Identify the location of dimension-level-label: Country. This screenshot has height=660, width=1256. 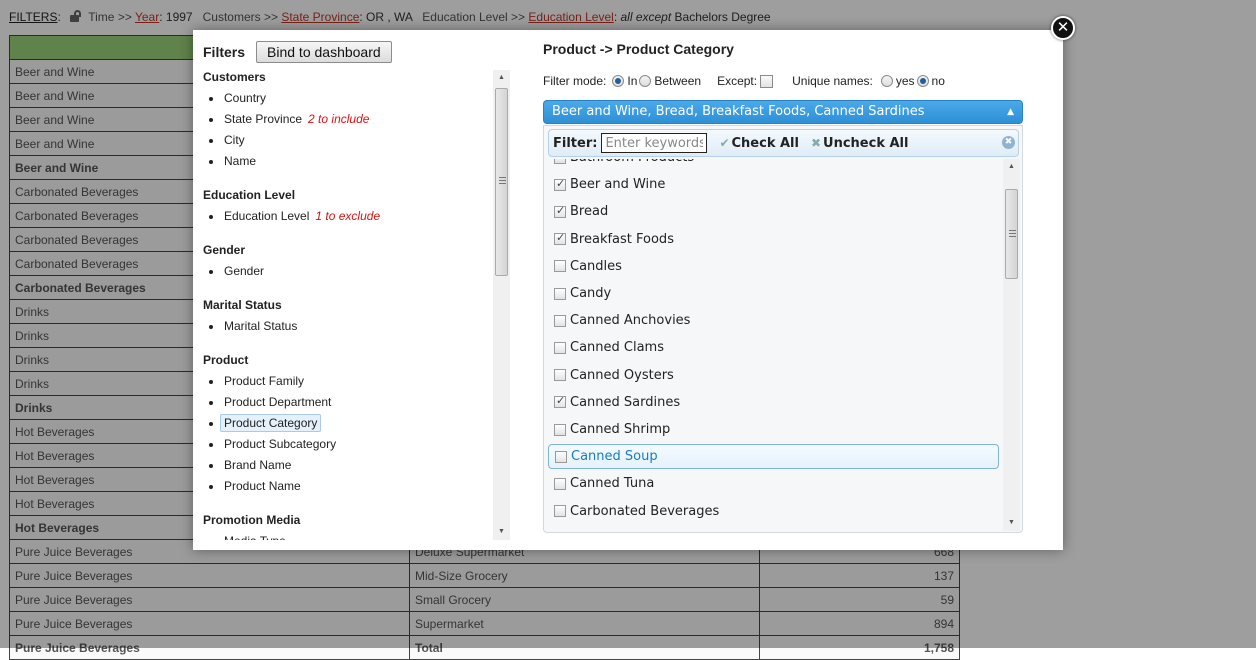
(245, 98).